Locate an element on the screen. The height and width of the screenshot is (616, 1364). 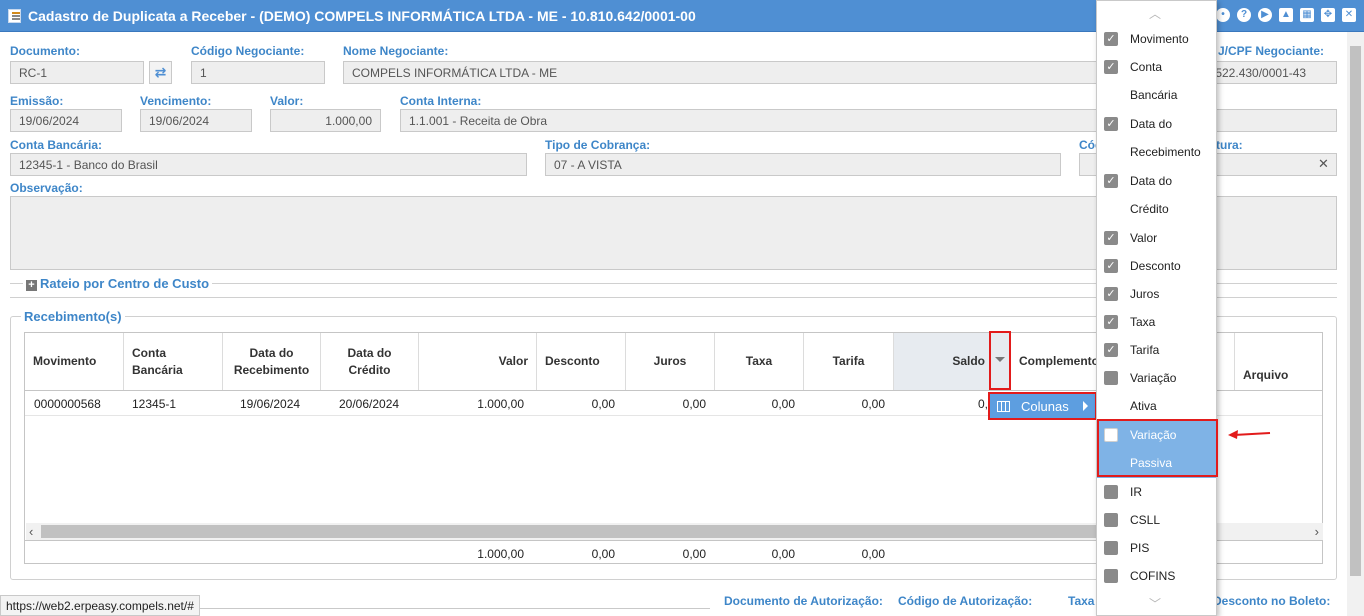
column-option-label: PIS is located at coordinates (1140, 548).